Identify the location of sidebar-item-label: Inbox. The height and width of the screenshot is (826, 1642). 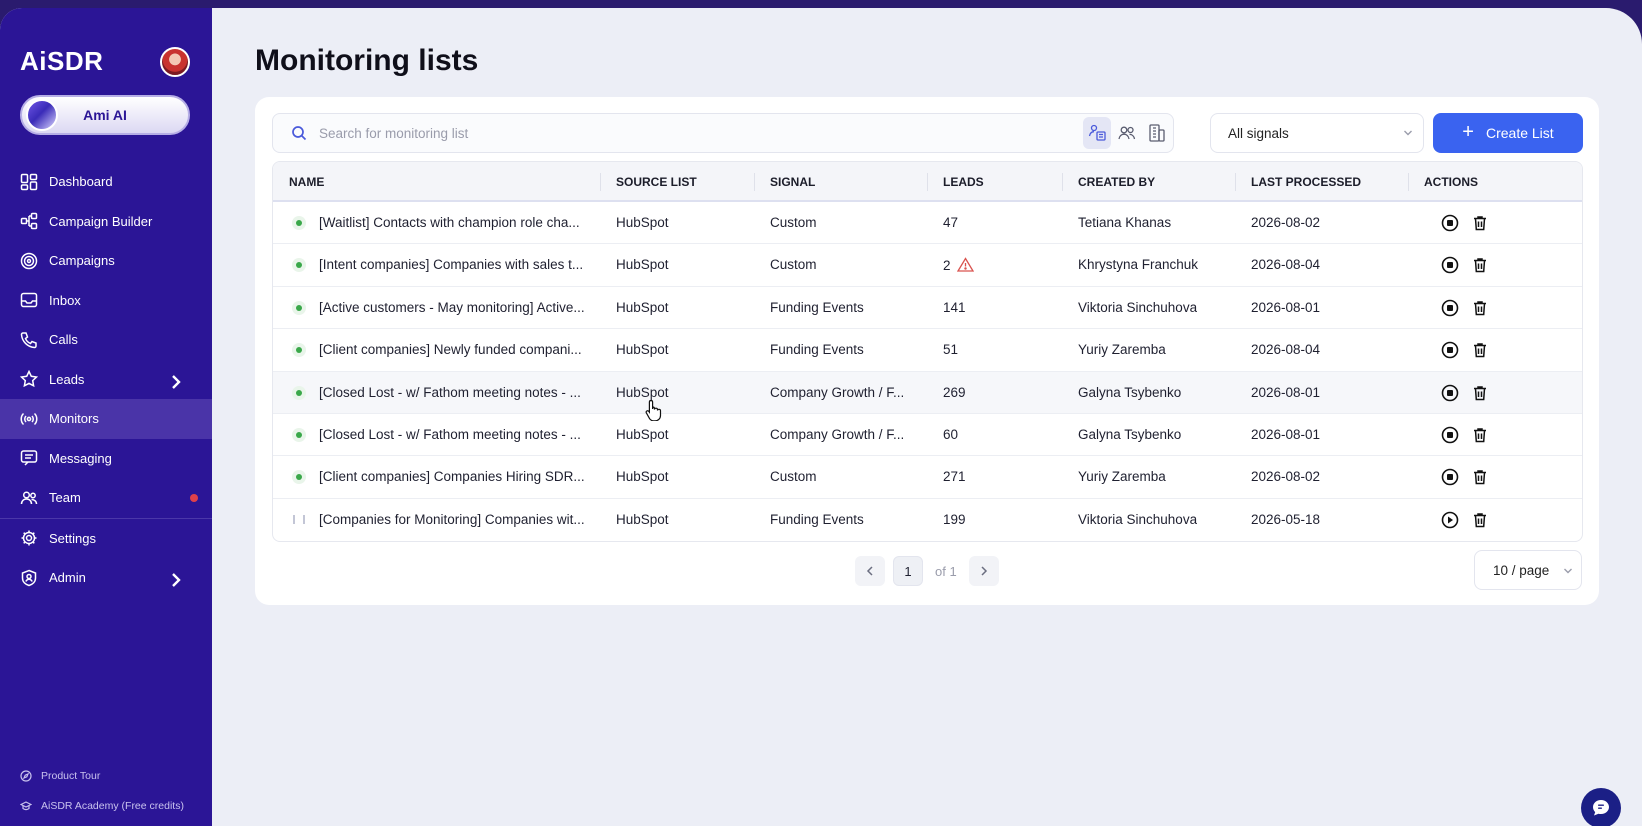
(65, 300).